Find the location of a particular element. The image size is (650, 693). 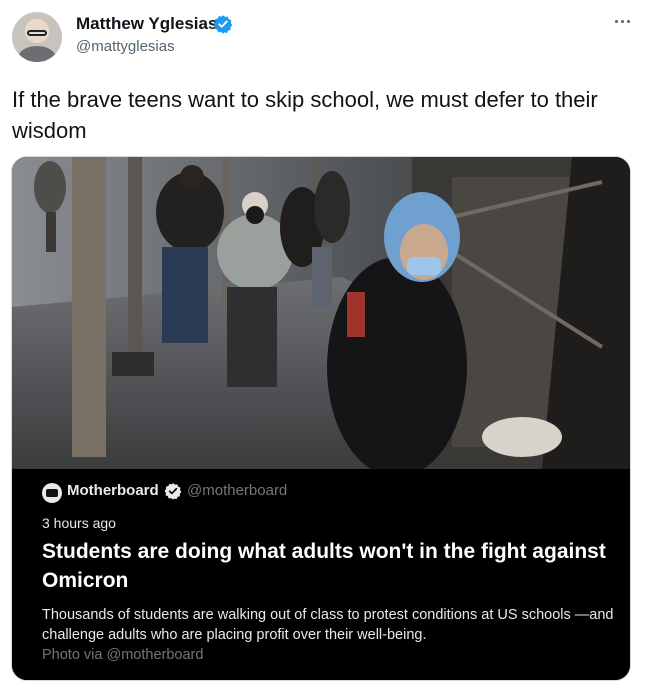

avatar-shoulders is located at coordinates (37, 54).